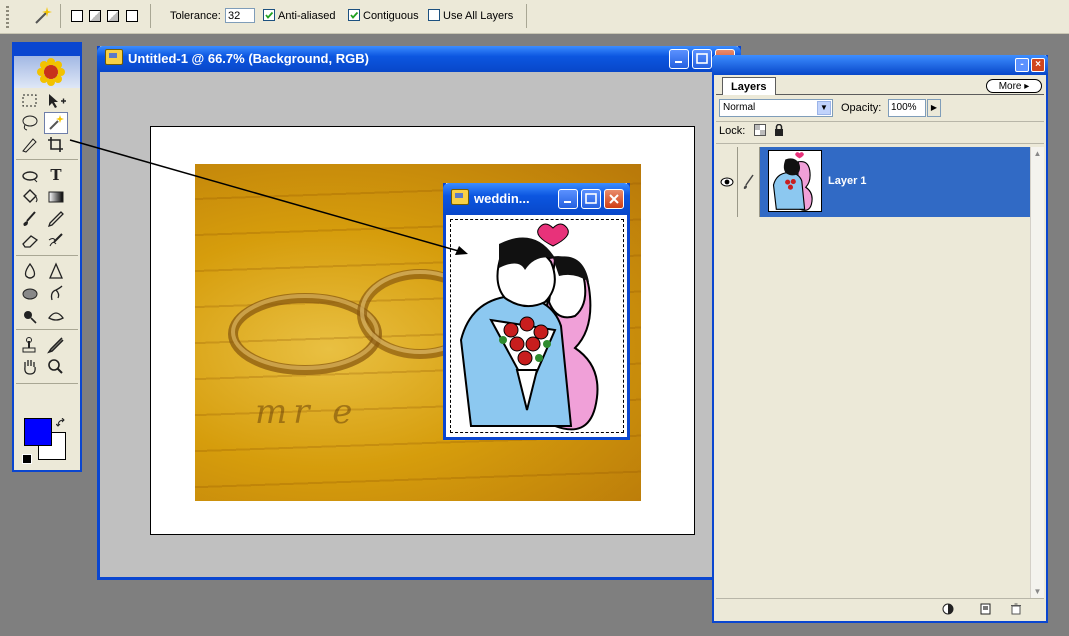 This screenshot has height=636, width=1069. What do you see at coordinates (907, 108) in the screenshot?
I see `opacity-input: 100%` at bounding box center [907, 108].